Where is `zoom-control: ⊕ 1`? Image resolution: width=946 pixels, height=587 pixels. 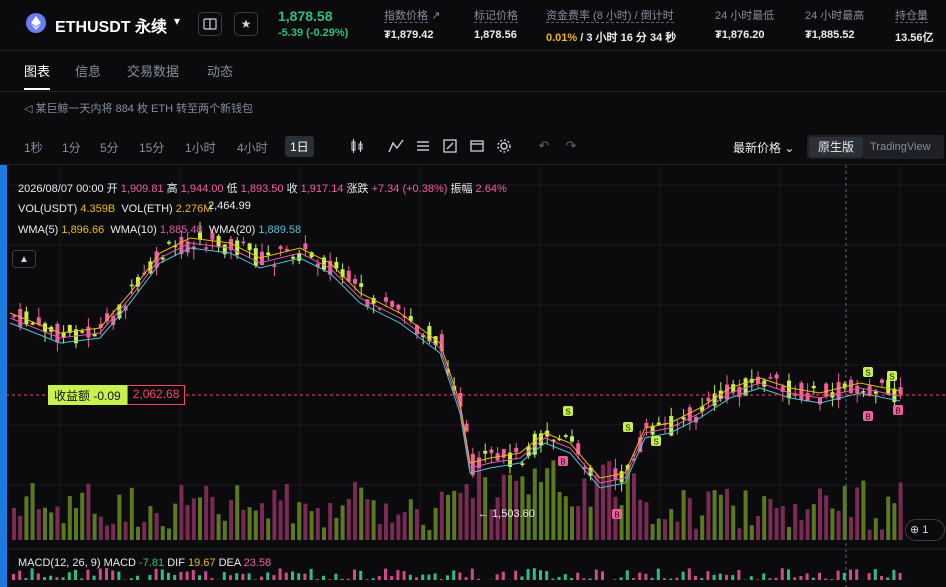 zoom-control: ⊕ 1 is located at coordinates (925, 530).